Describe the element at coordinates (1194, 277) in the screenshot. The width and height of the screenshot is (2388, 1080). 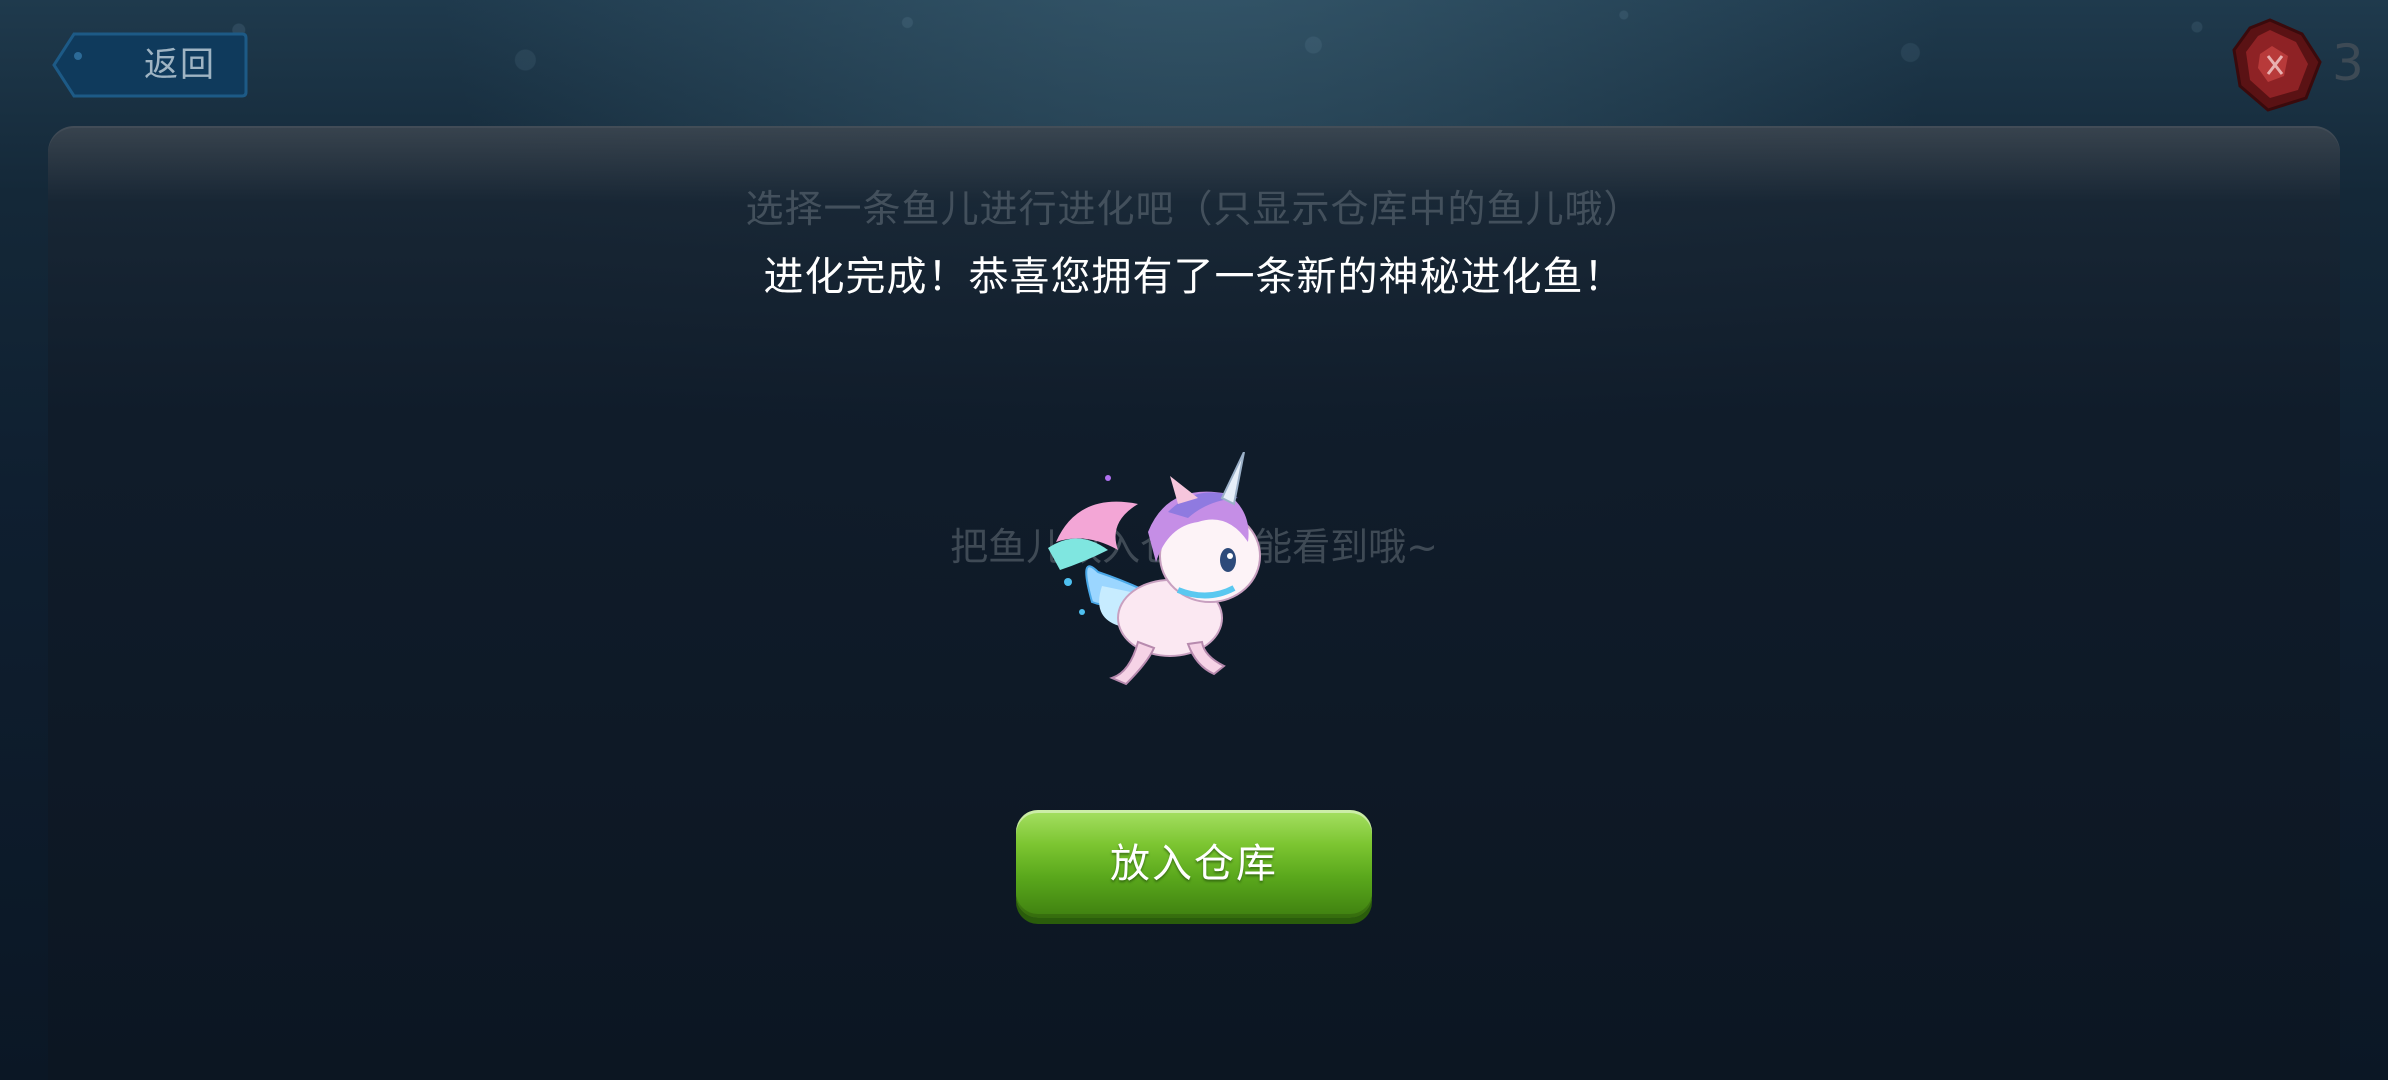
I see `evolution-result-message: 进化完成！恭喜您拥有了一条新的神秘进化鱼！` at that location.